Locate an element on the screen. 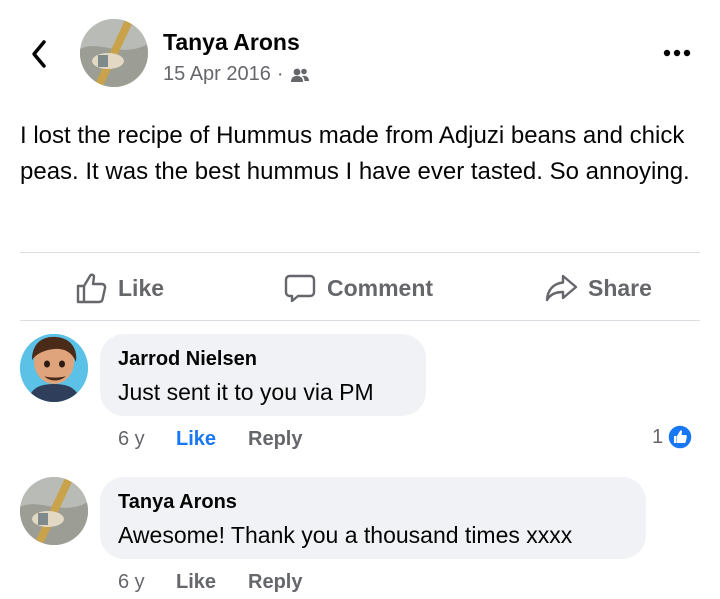 The height and width of the screenshot is (599, 720). back-icon is located at coordinates (40, 54).